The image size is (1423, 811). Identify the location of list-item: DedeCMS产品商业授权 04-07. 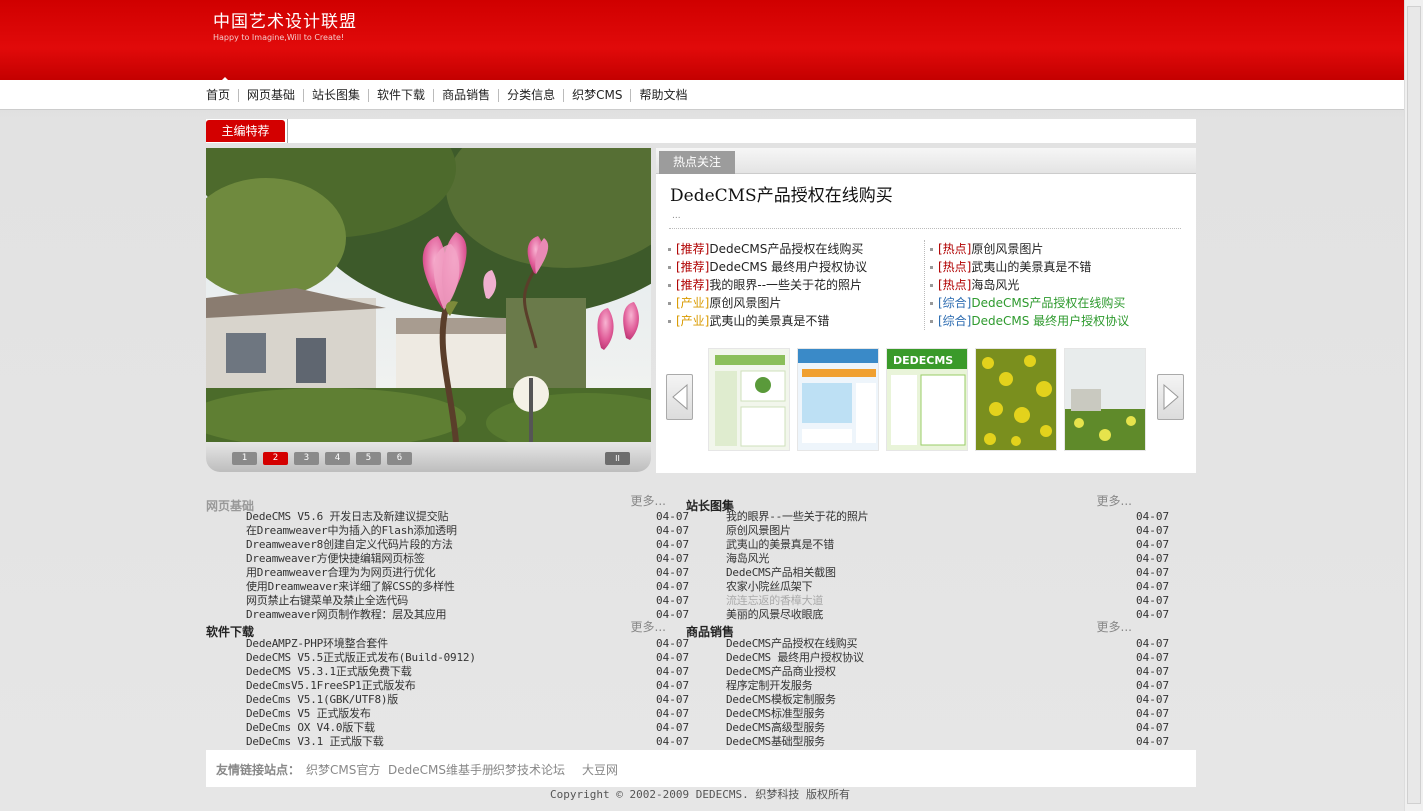
(931, 672).